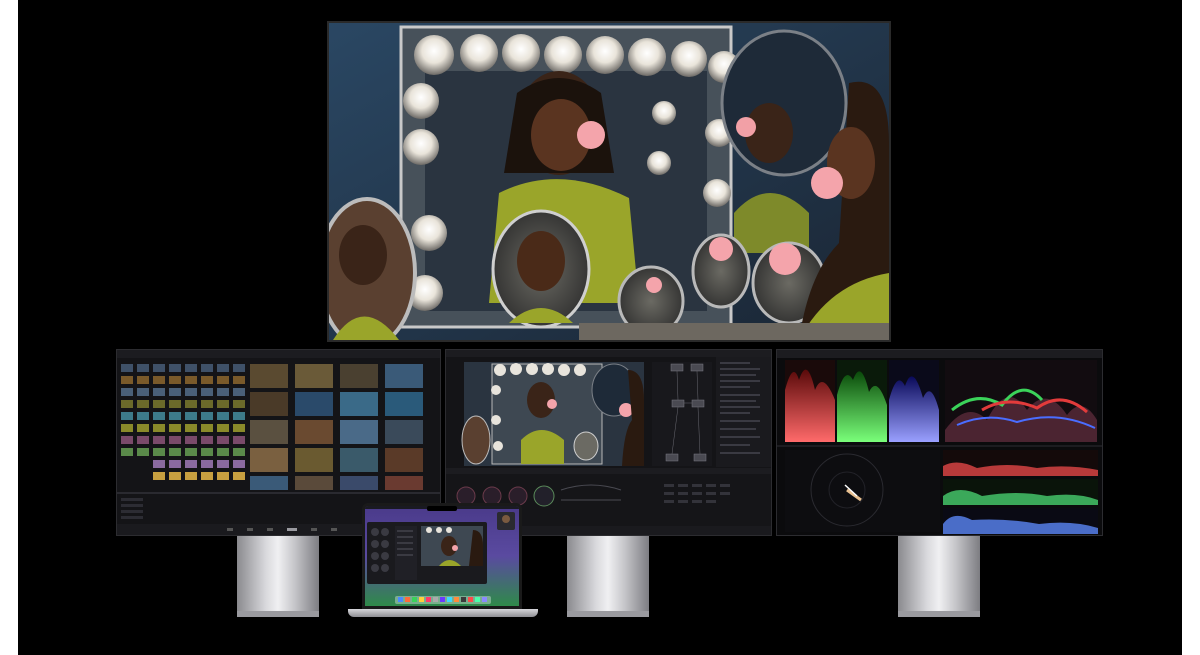  Describe the element at coordinates (608, 614) in the screenshot. I see `center-monitor-foot` at that location.